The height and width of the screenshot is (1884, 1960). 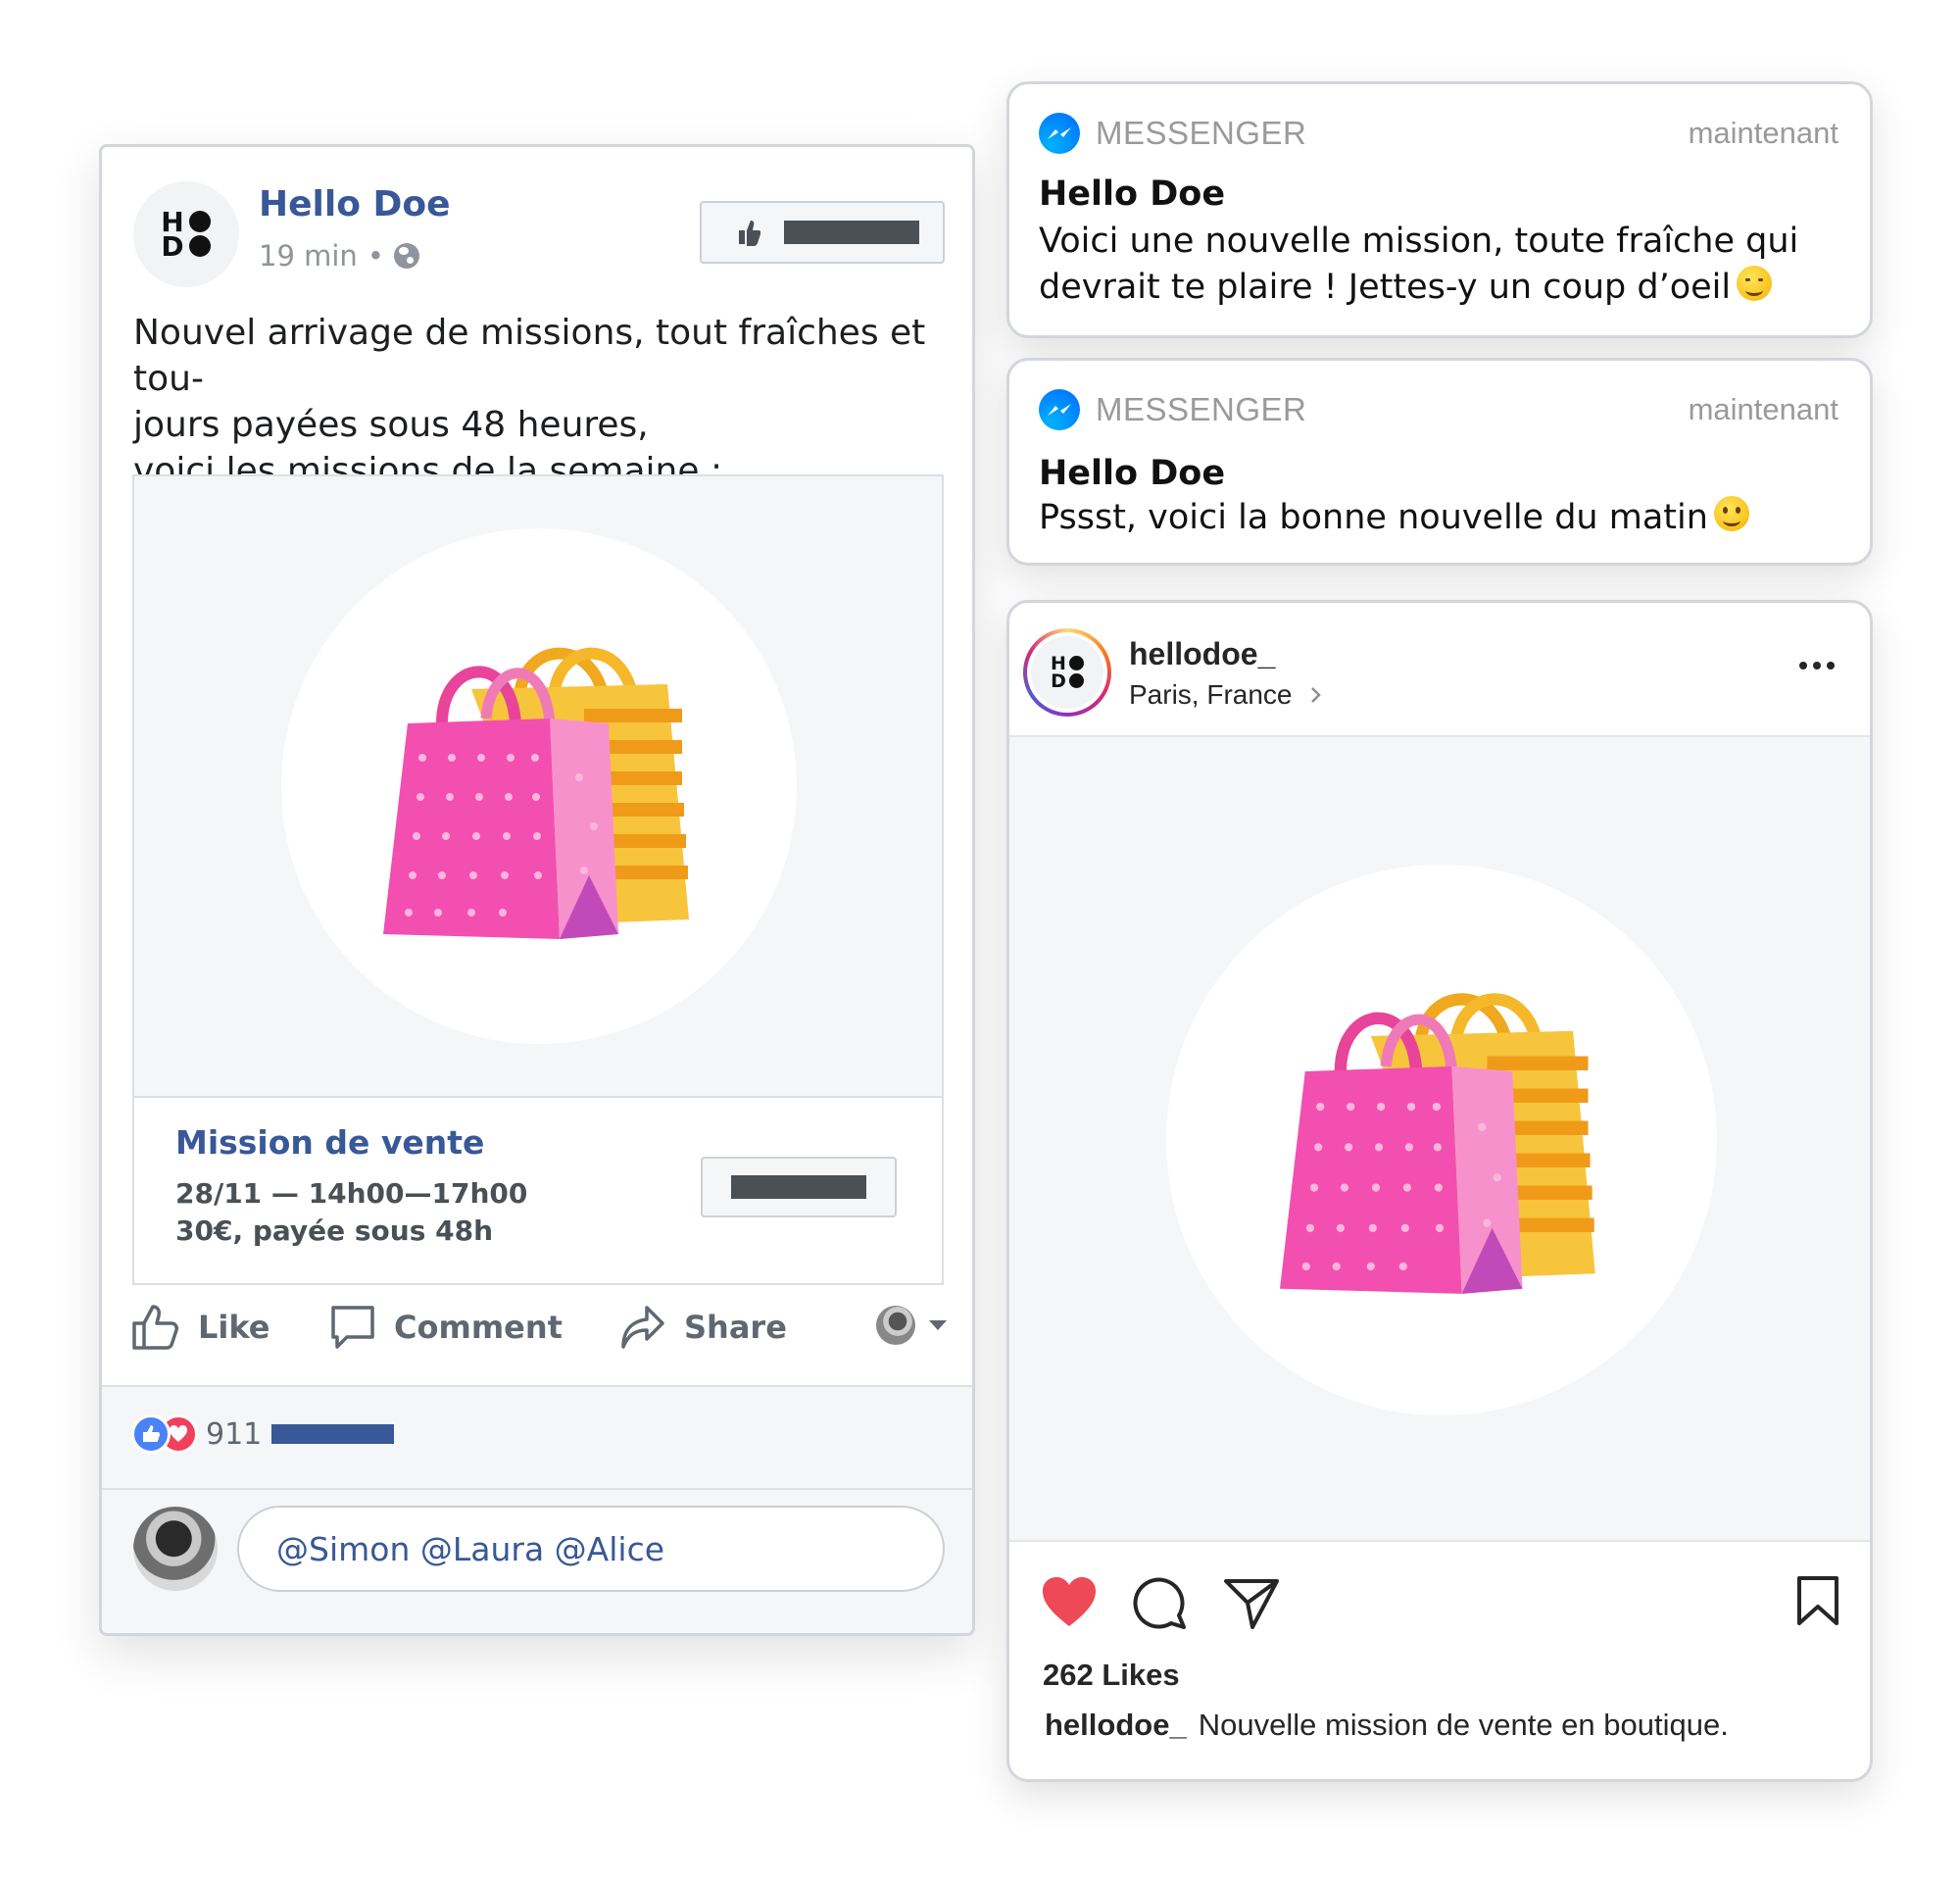 What do you see at coordinates (406, 256) in the screenshot?
I see `globe-icon` at bounding box center [406, 256].